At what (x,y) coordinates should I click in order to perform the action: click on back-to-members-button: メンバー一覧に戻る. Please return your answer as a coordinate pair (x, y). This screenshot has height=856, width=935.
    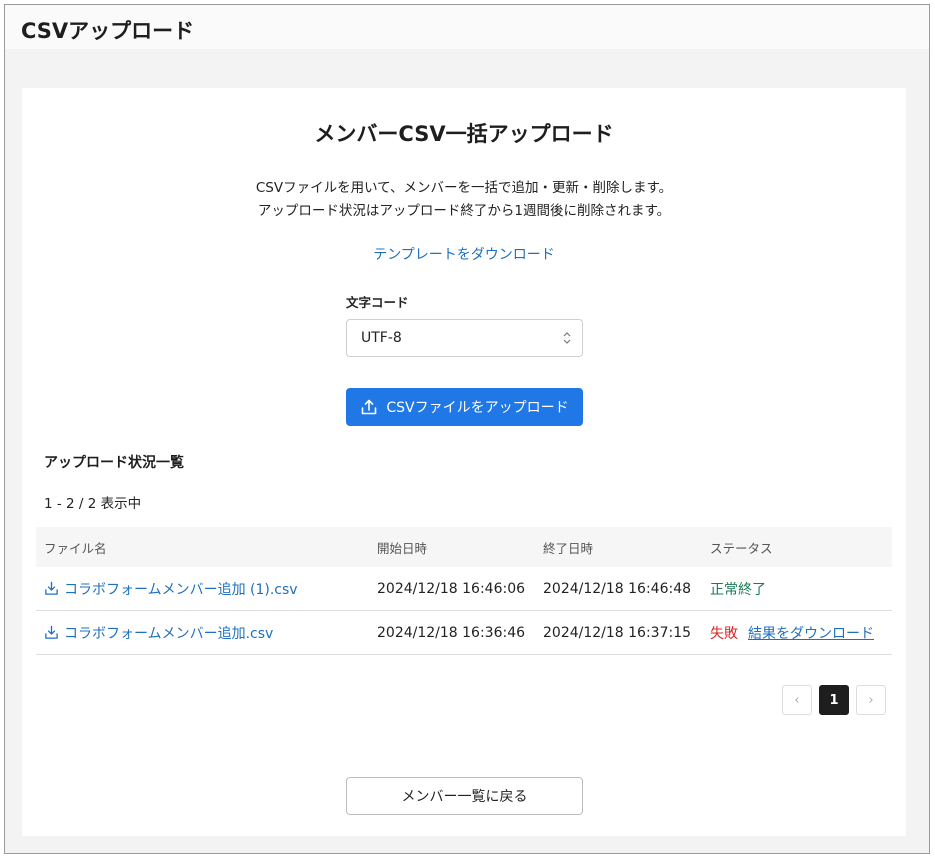
    Looking at the image, I should click on (464, 796).